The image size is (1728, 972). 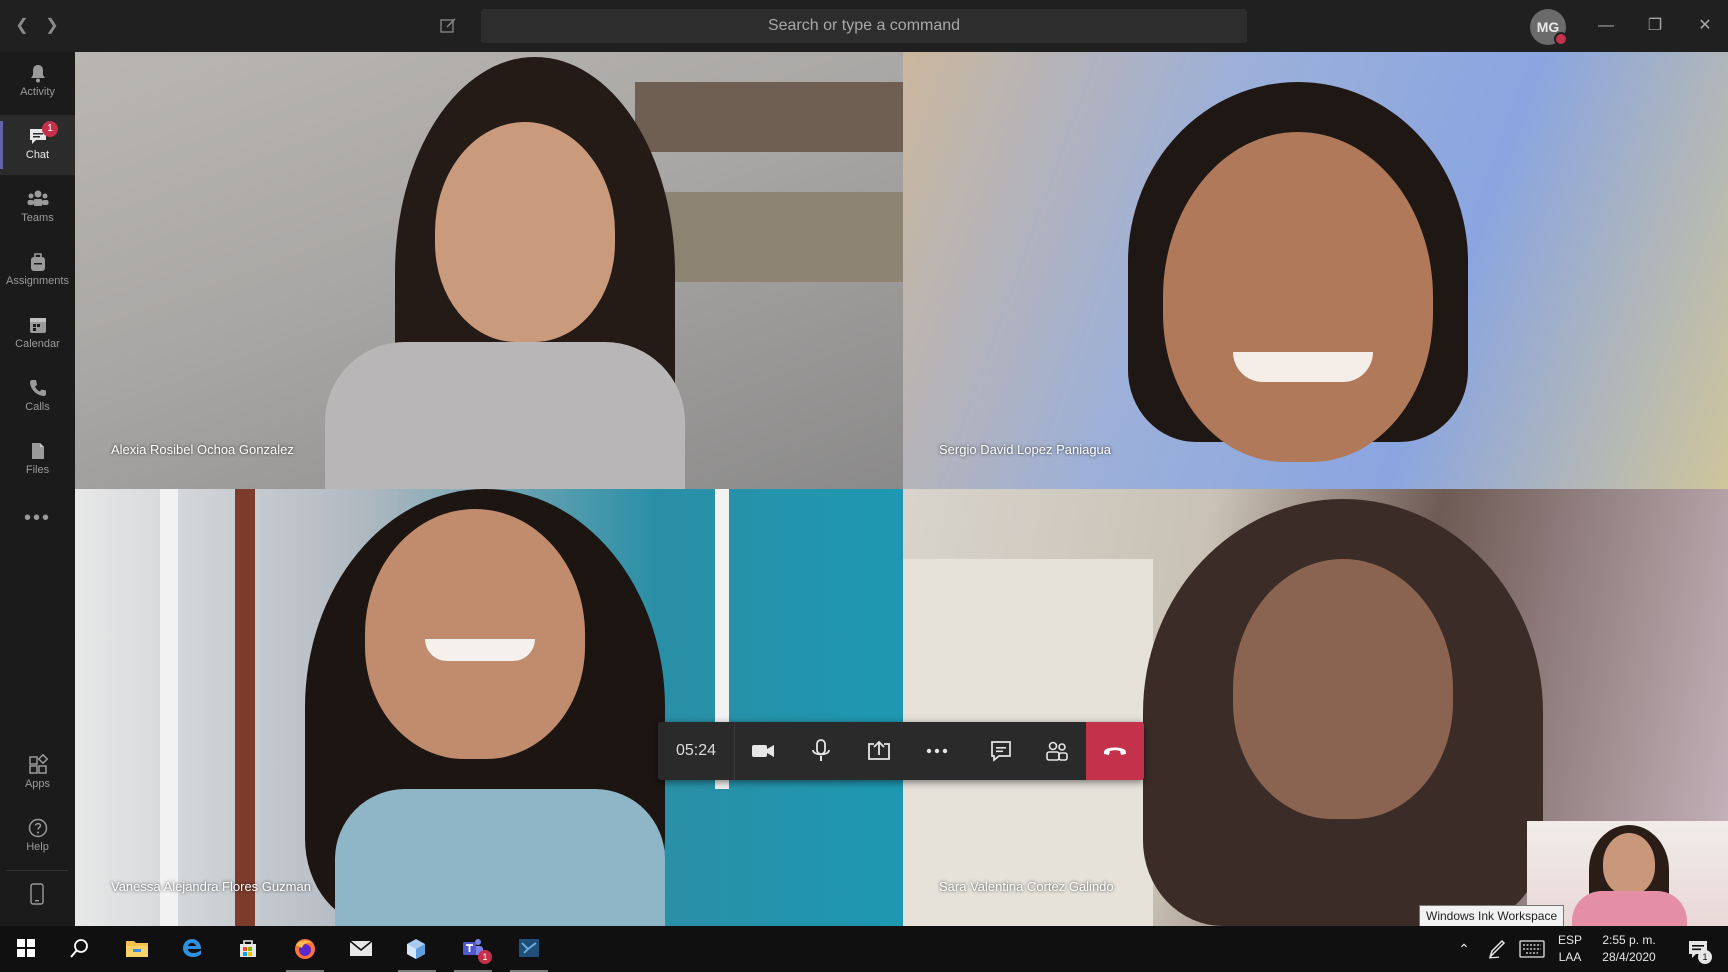 I want to click on help-icon, so click(x=37, y=828).